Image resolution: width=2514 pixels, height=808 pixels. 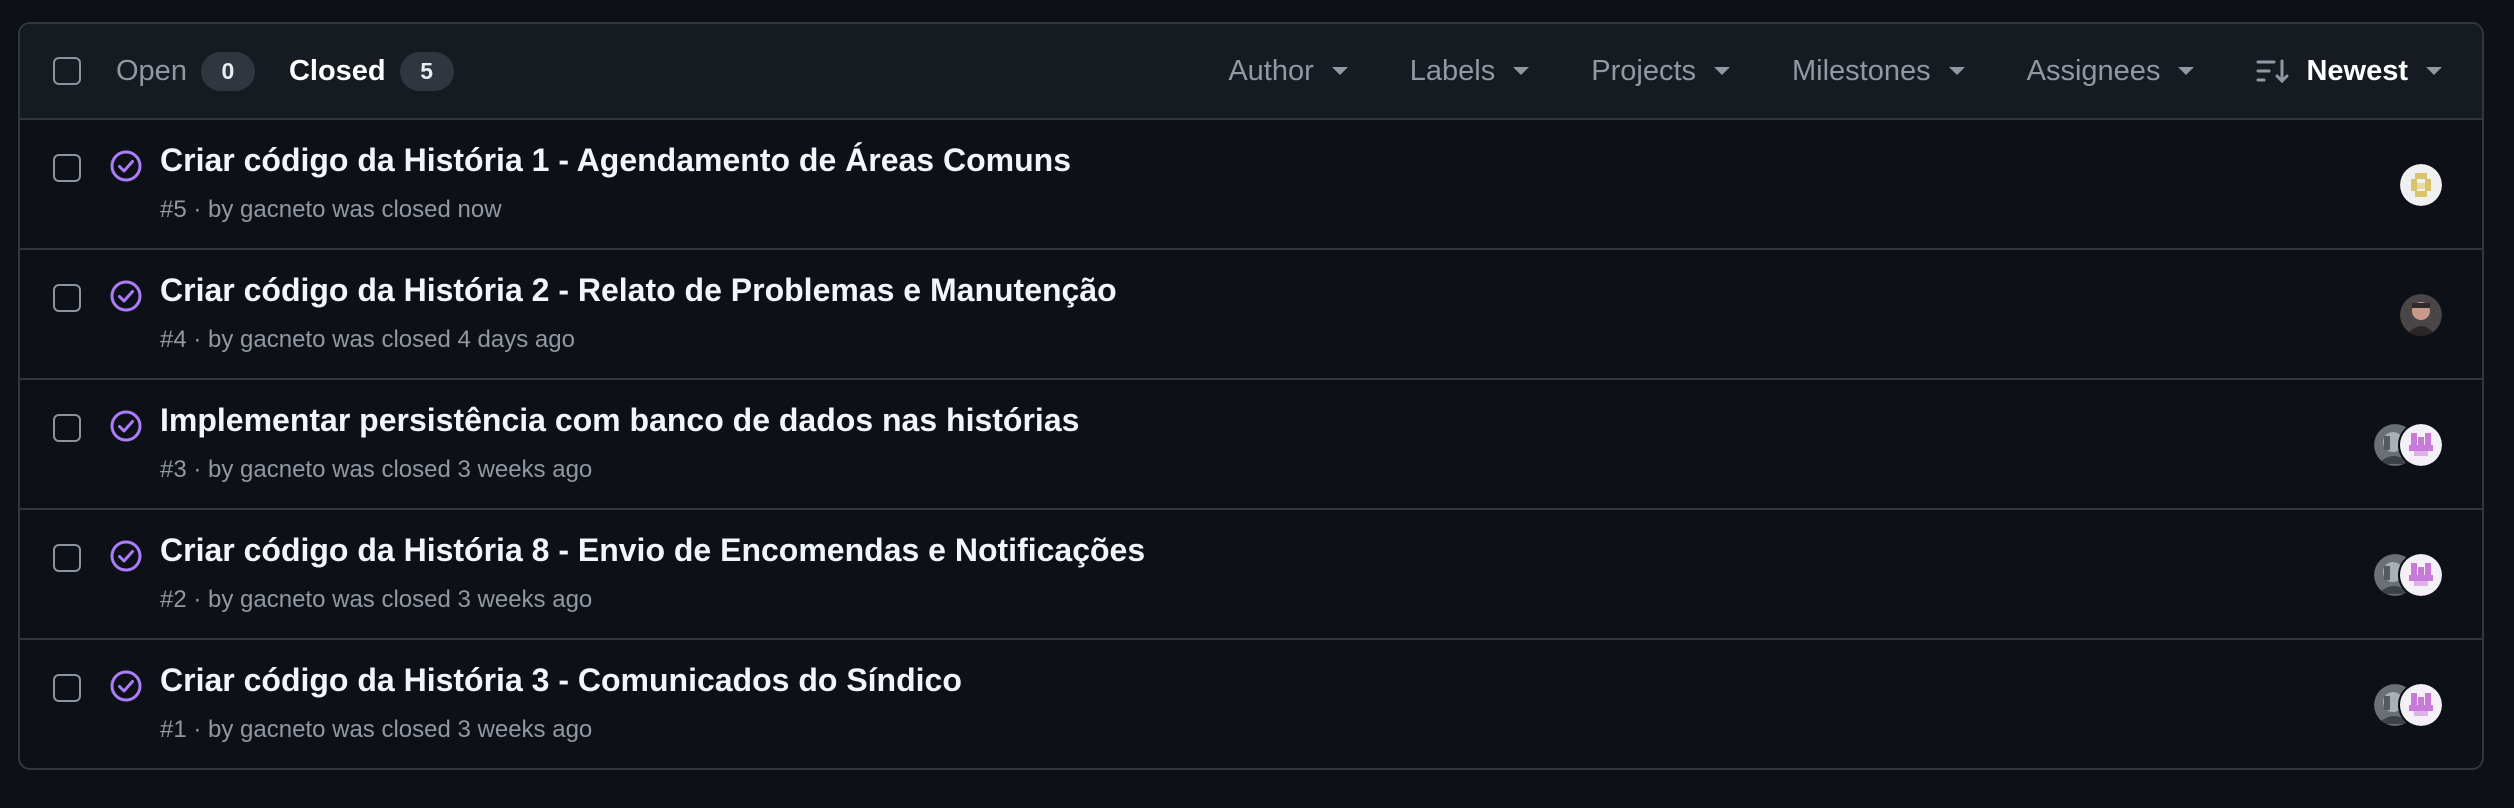 I want to click on issue-meta: #3 · by gacneto was closed 3 weeks ago, so click(x=376, y=469).